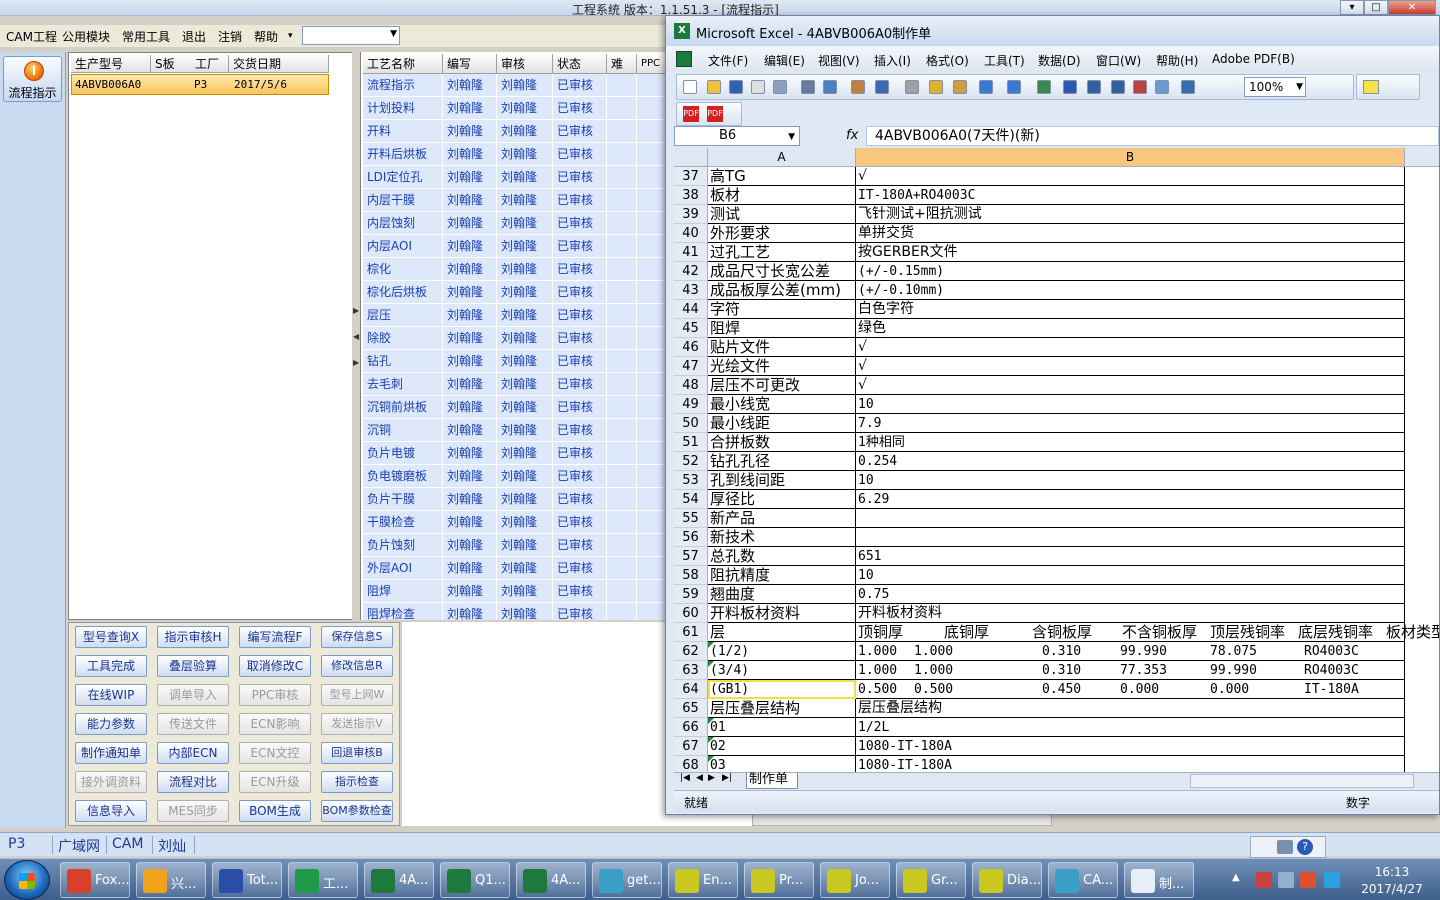 The width and height of the screenshot is (1440, 900). What do you see at coordinates (772, 781) in the screenshot?
I see `sheet-tab-active: 制作单` at bounding box center [772, 781].